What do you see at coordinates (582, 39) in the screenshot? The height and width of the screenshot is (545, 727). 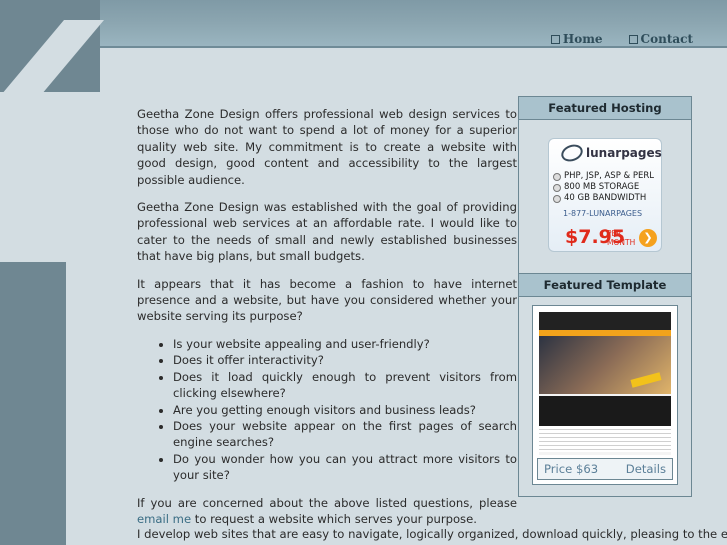 I see `nav-home-label: Home` at bounding box center [582, 39].